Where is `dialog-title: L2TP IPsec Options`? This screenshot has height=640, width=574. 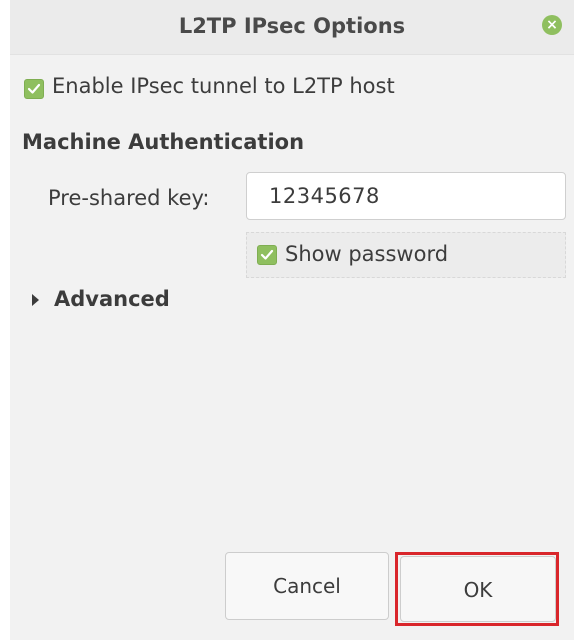
dialog-title: L2TP IPsec Options is located at coordinates (292, 26).